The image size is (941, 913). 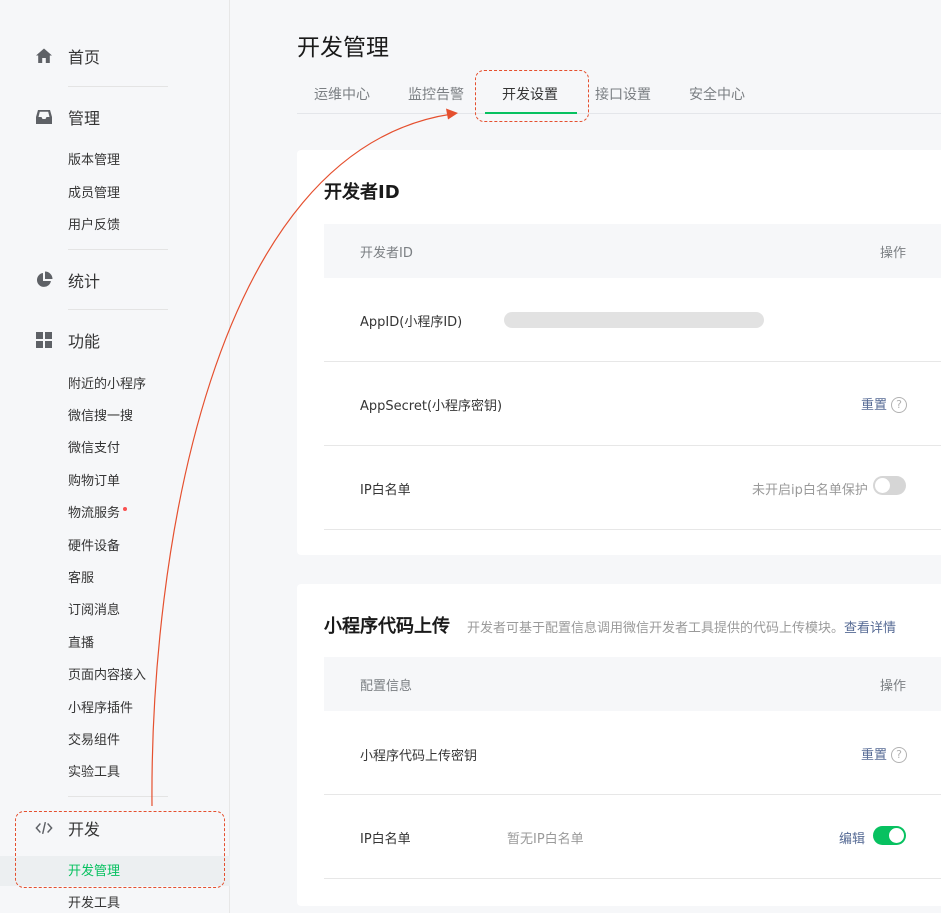 What do you see at coordinates (84, 341) in the screenshot?
I see `nav-features-label: 功能` at bounding box center [84, 341].